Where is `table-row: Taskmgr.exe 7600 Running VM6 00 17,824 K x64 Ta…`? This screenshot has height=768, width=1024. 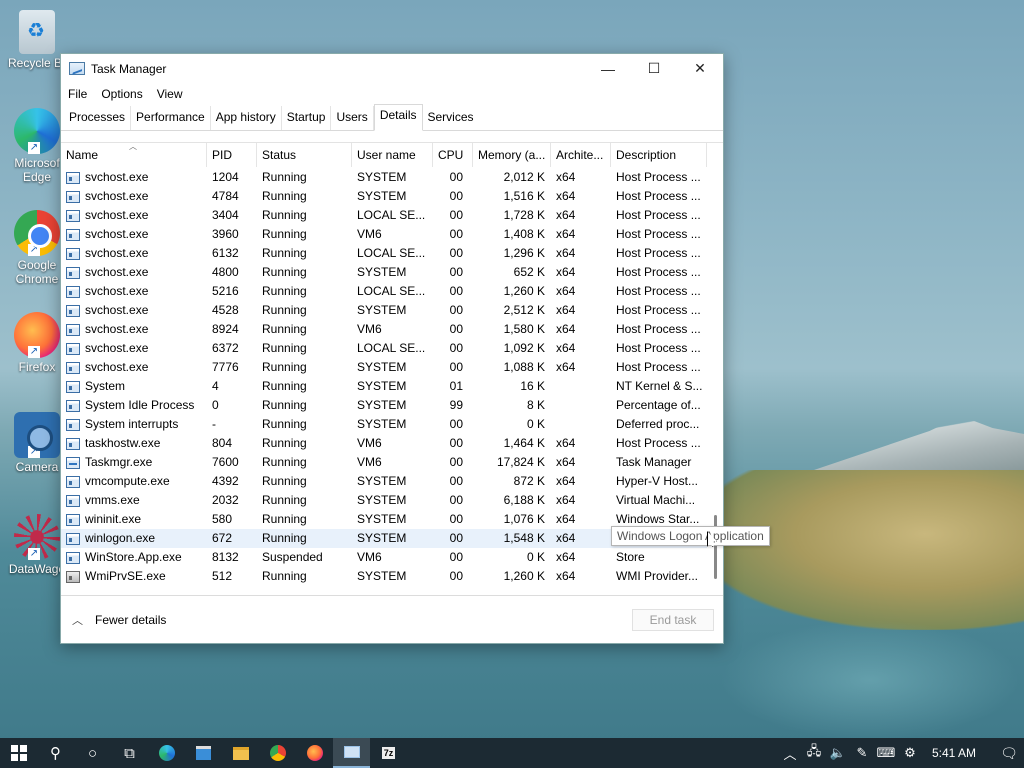 table-row: Taskmgr.exe 7600 Running VM6 00 17,824 K x64 Ta… is located at coordinates (384, 462).